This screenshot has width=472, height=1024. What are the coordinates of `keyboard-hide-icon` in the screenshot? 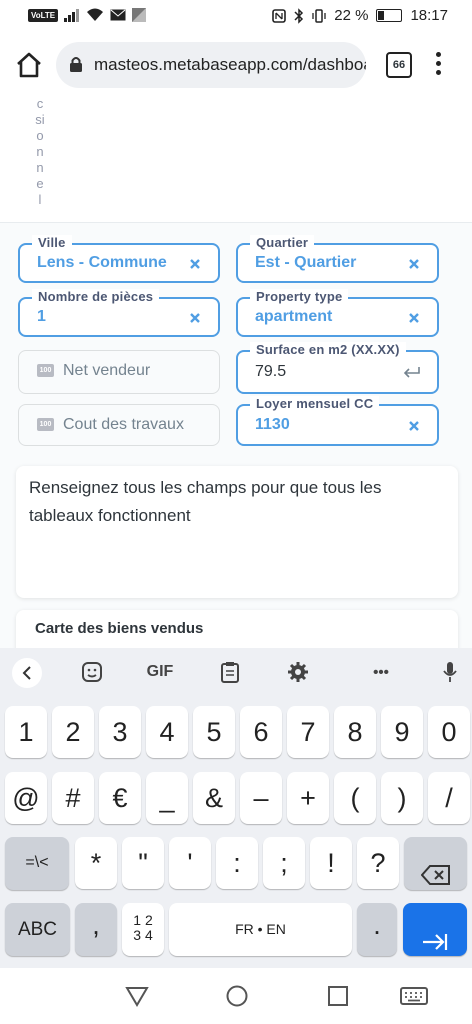 It's located at (414, 996).